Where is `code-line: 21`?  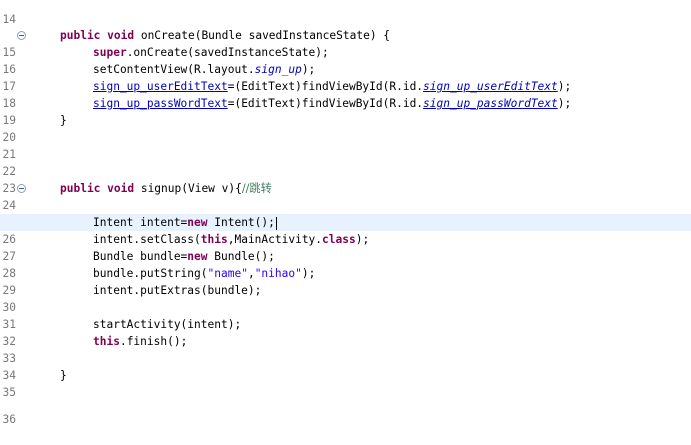
code-line: 21 is located at coordinates (345, 145).